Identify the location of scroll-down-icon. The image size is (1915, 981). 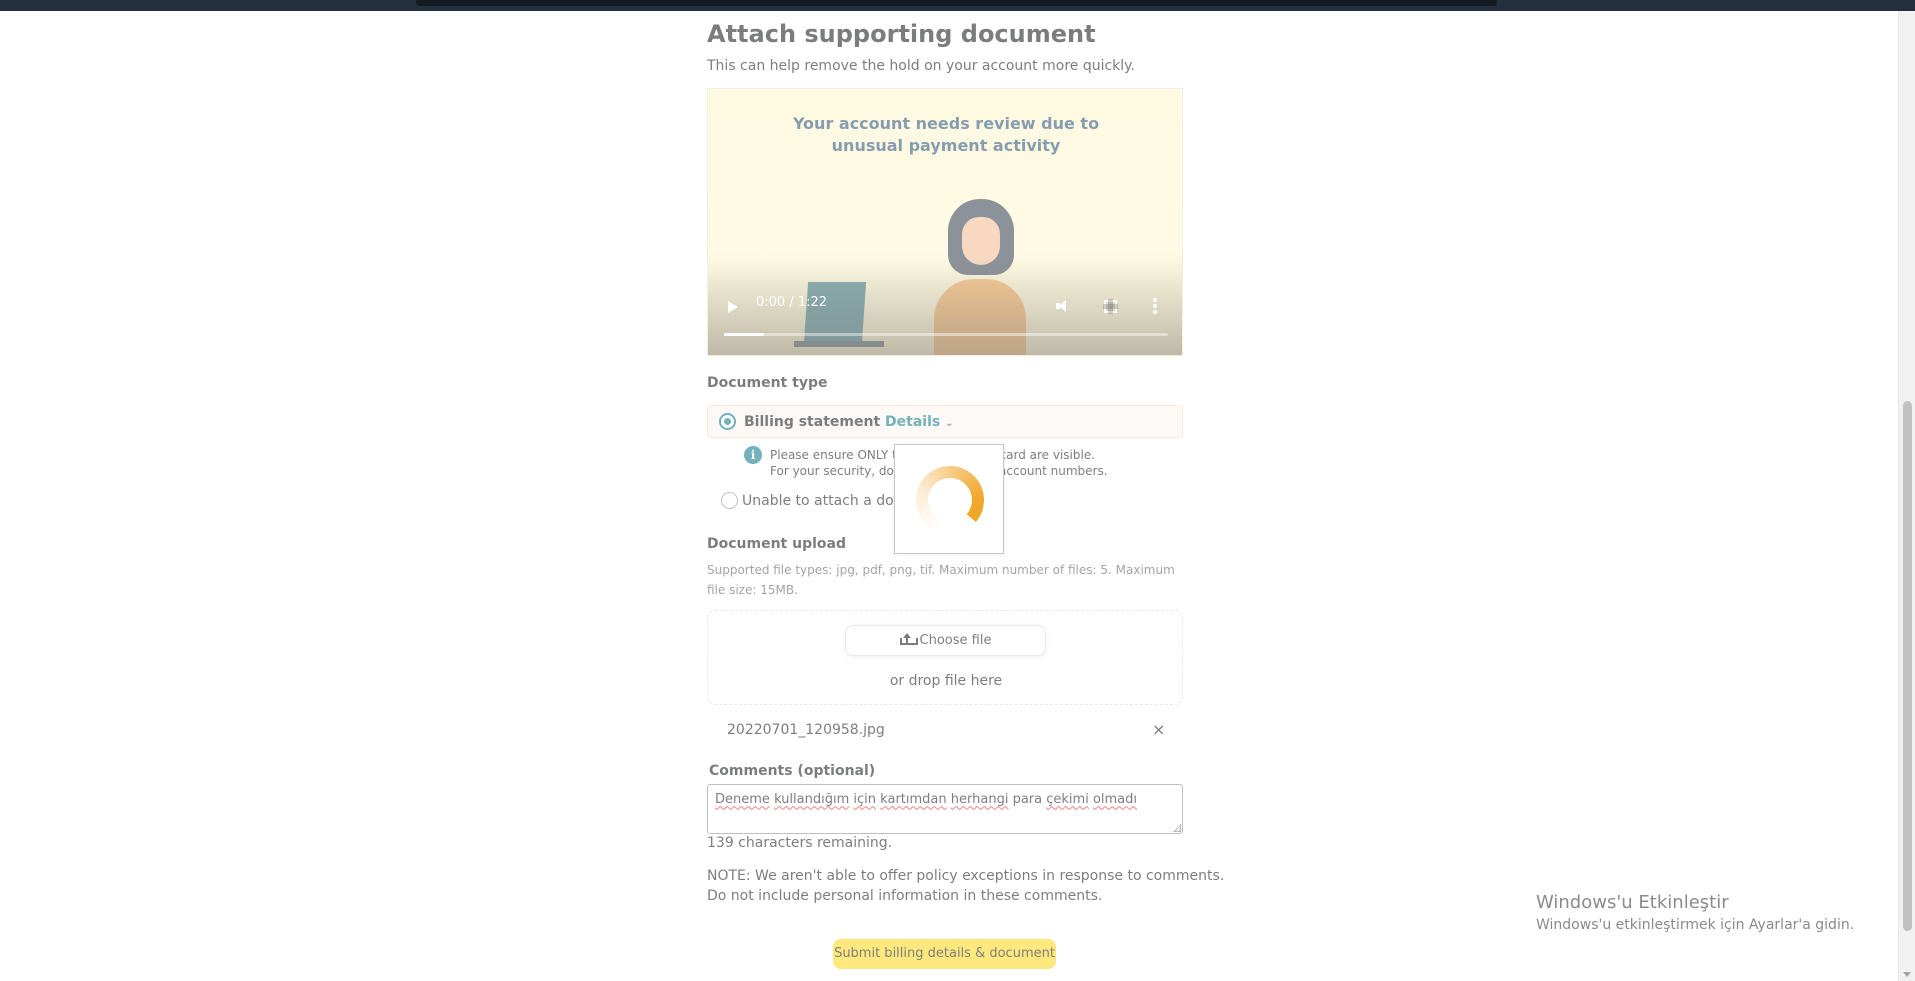
(1907, 974).